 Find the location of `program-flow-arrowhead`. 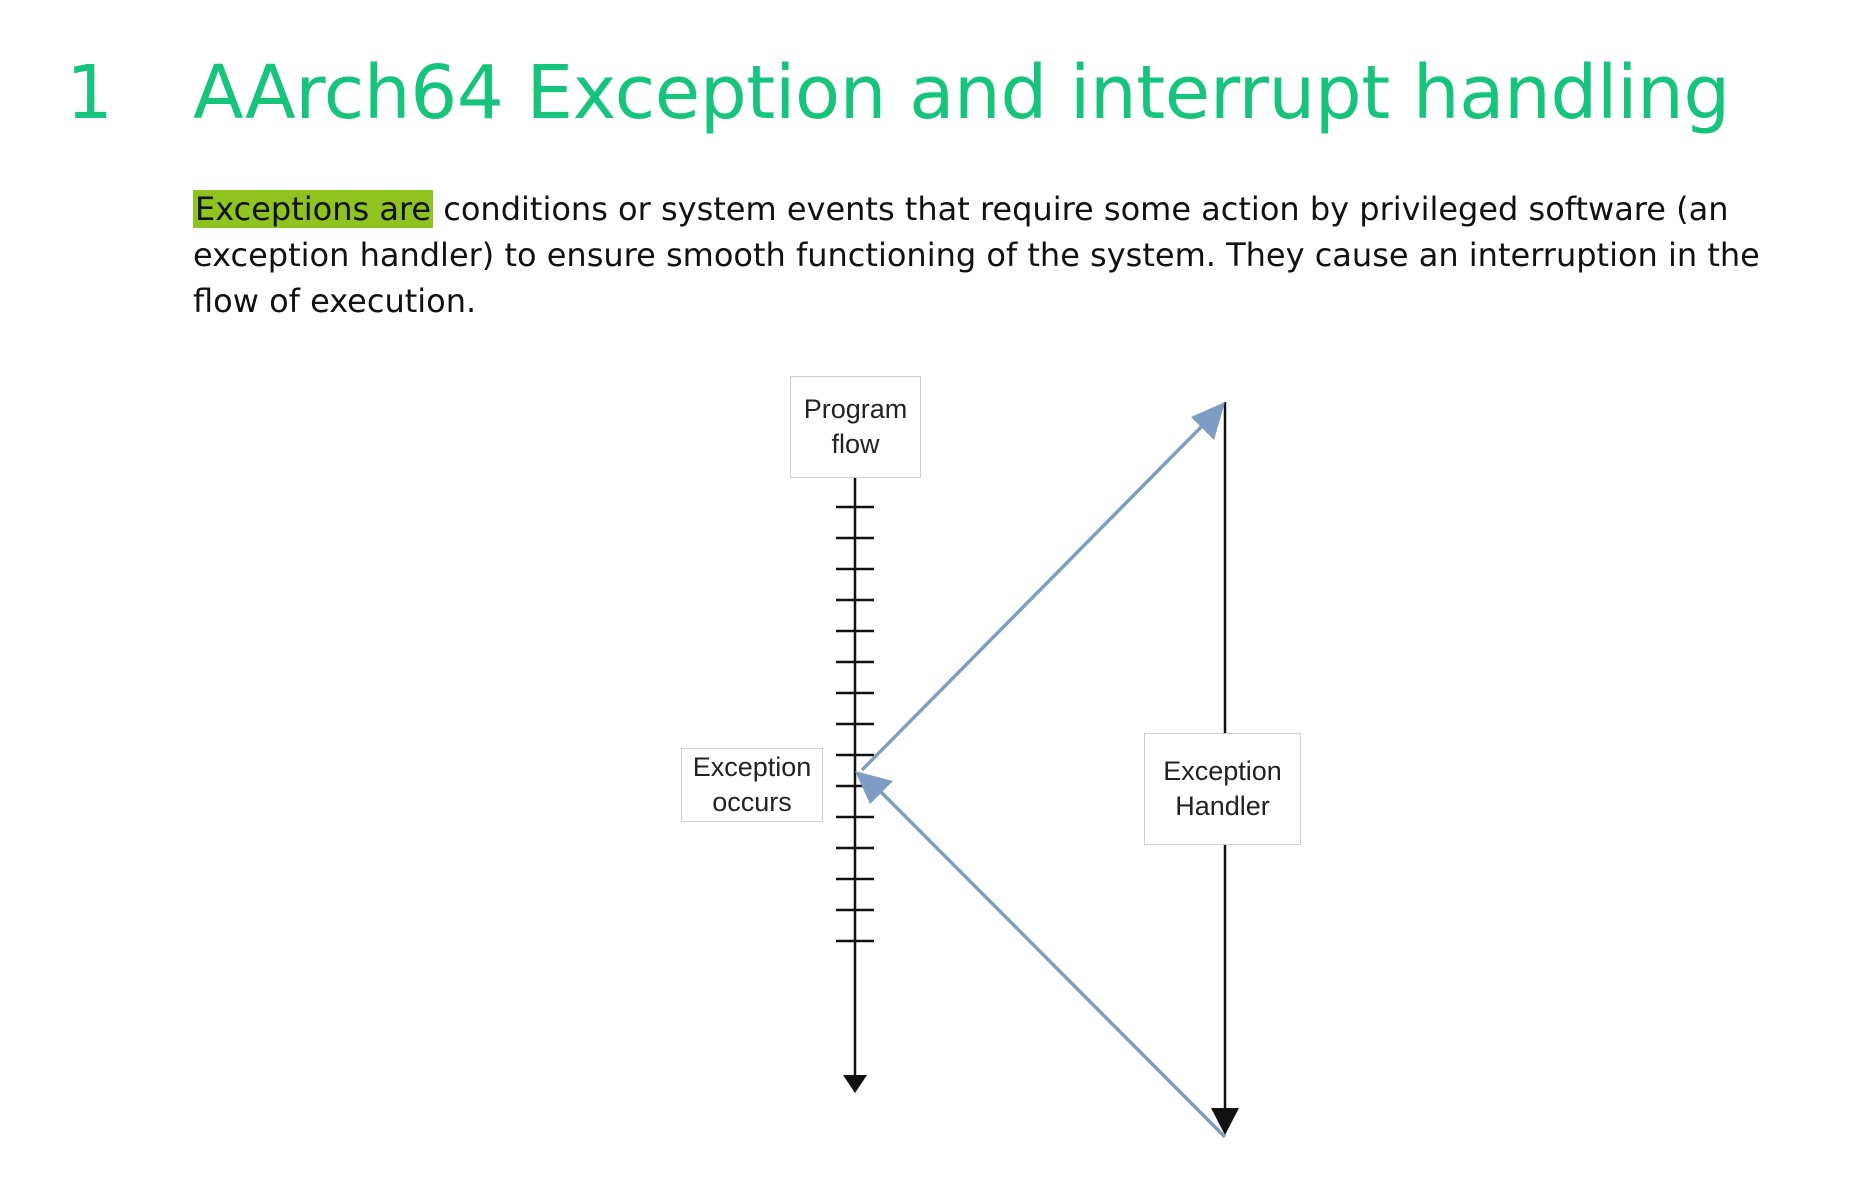

program-flow-arrowhead is located at coordinates (855, 1084).